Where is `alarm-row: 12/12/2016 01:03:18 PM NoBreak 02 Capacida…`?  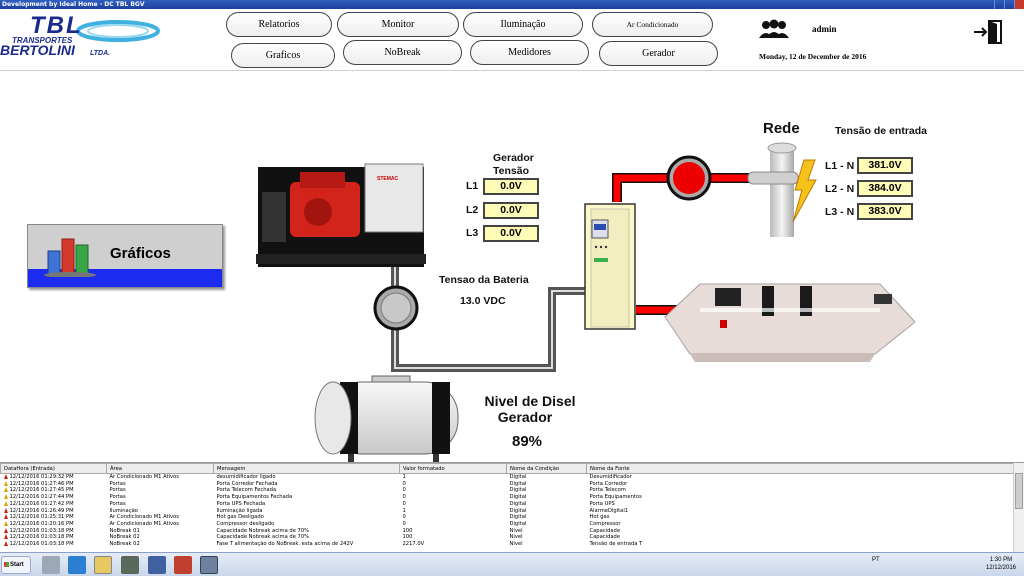 alarm-row: 12/12/2016 01:03:18 PM NoBreak 02 Capacida… is located at coordinates (507, 537).